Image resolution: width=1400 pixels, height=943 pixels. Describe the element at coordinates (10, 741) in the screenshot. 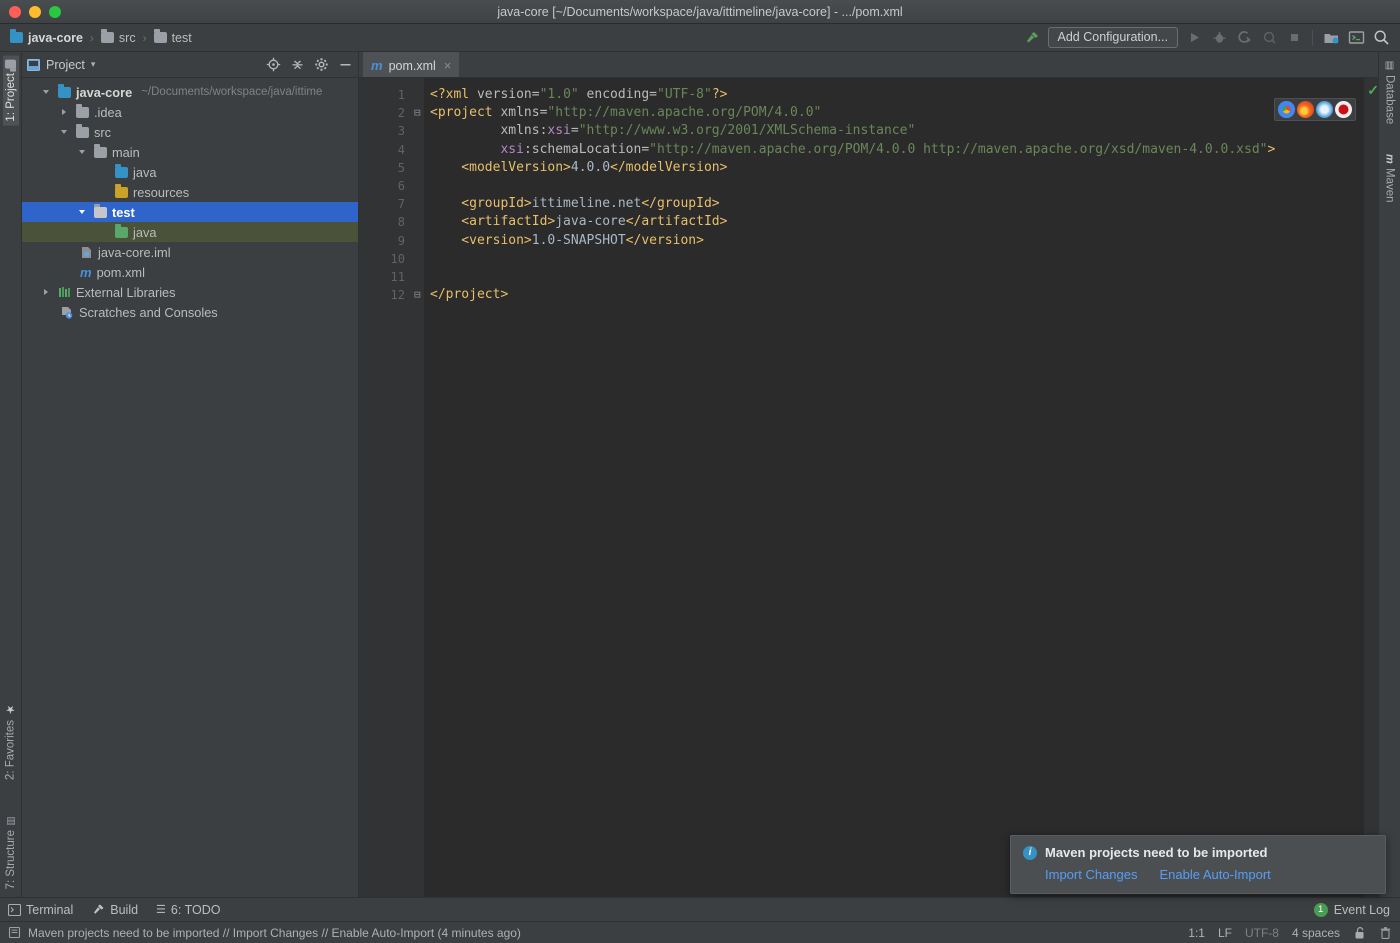

I see `sidebar-item-favorites: 2: Favorites ★` at that location.